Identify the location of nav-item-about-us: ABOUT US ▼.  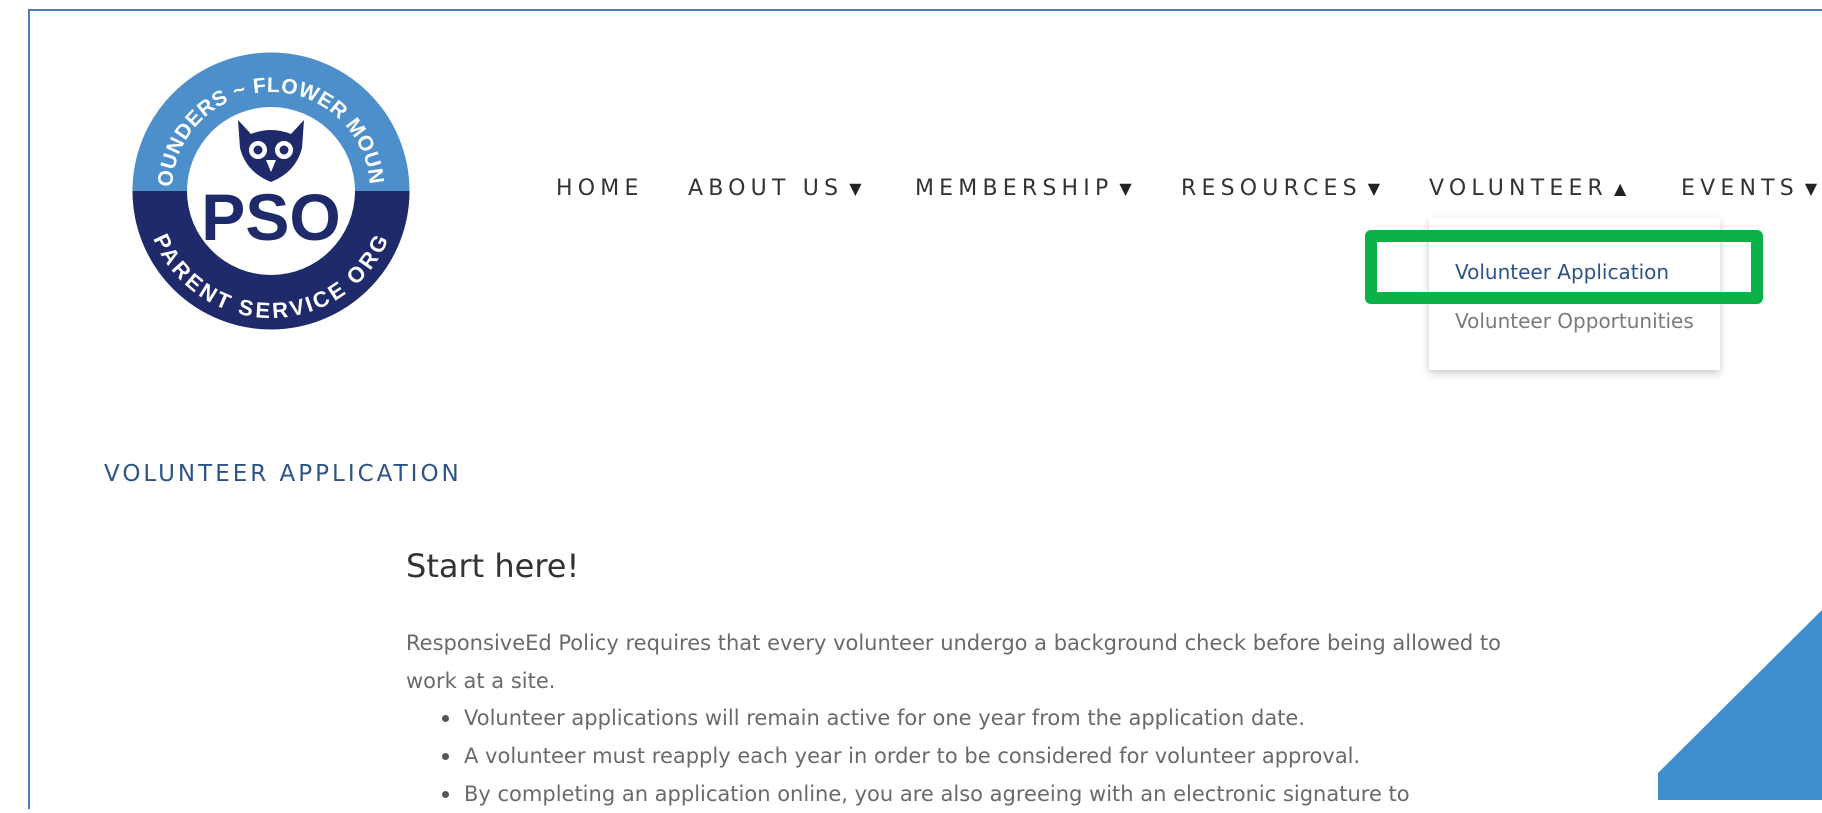
(775, 188).